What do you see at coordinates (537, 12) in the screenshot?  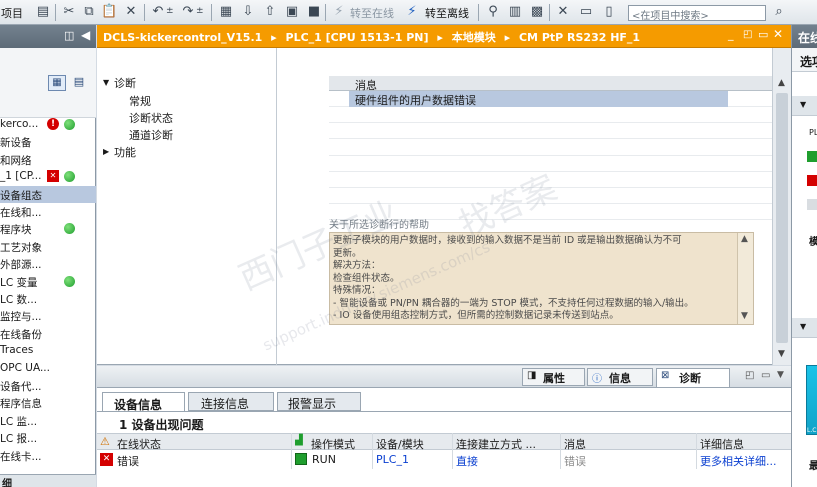 I see `monitor-icon: ▩` at bounding box center [537, 12].